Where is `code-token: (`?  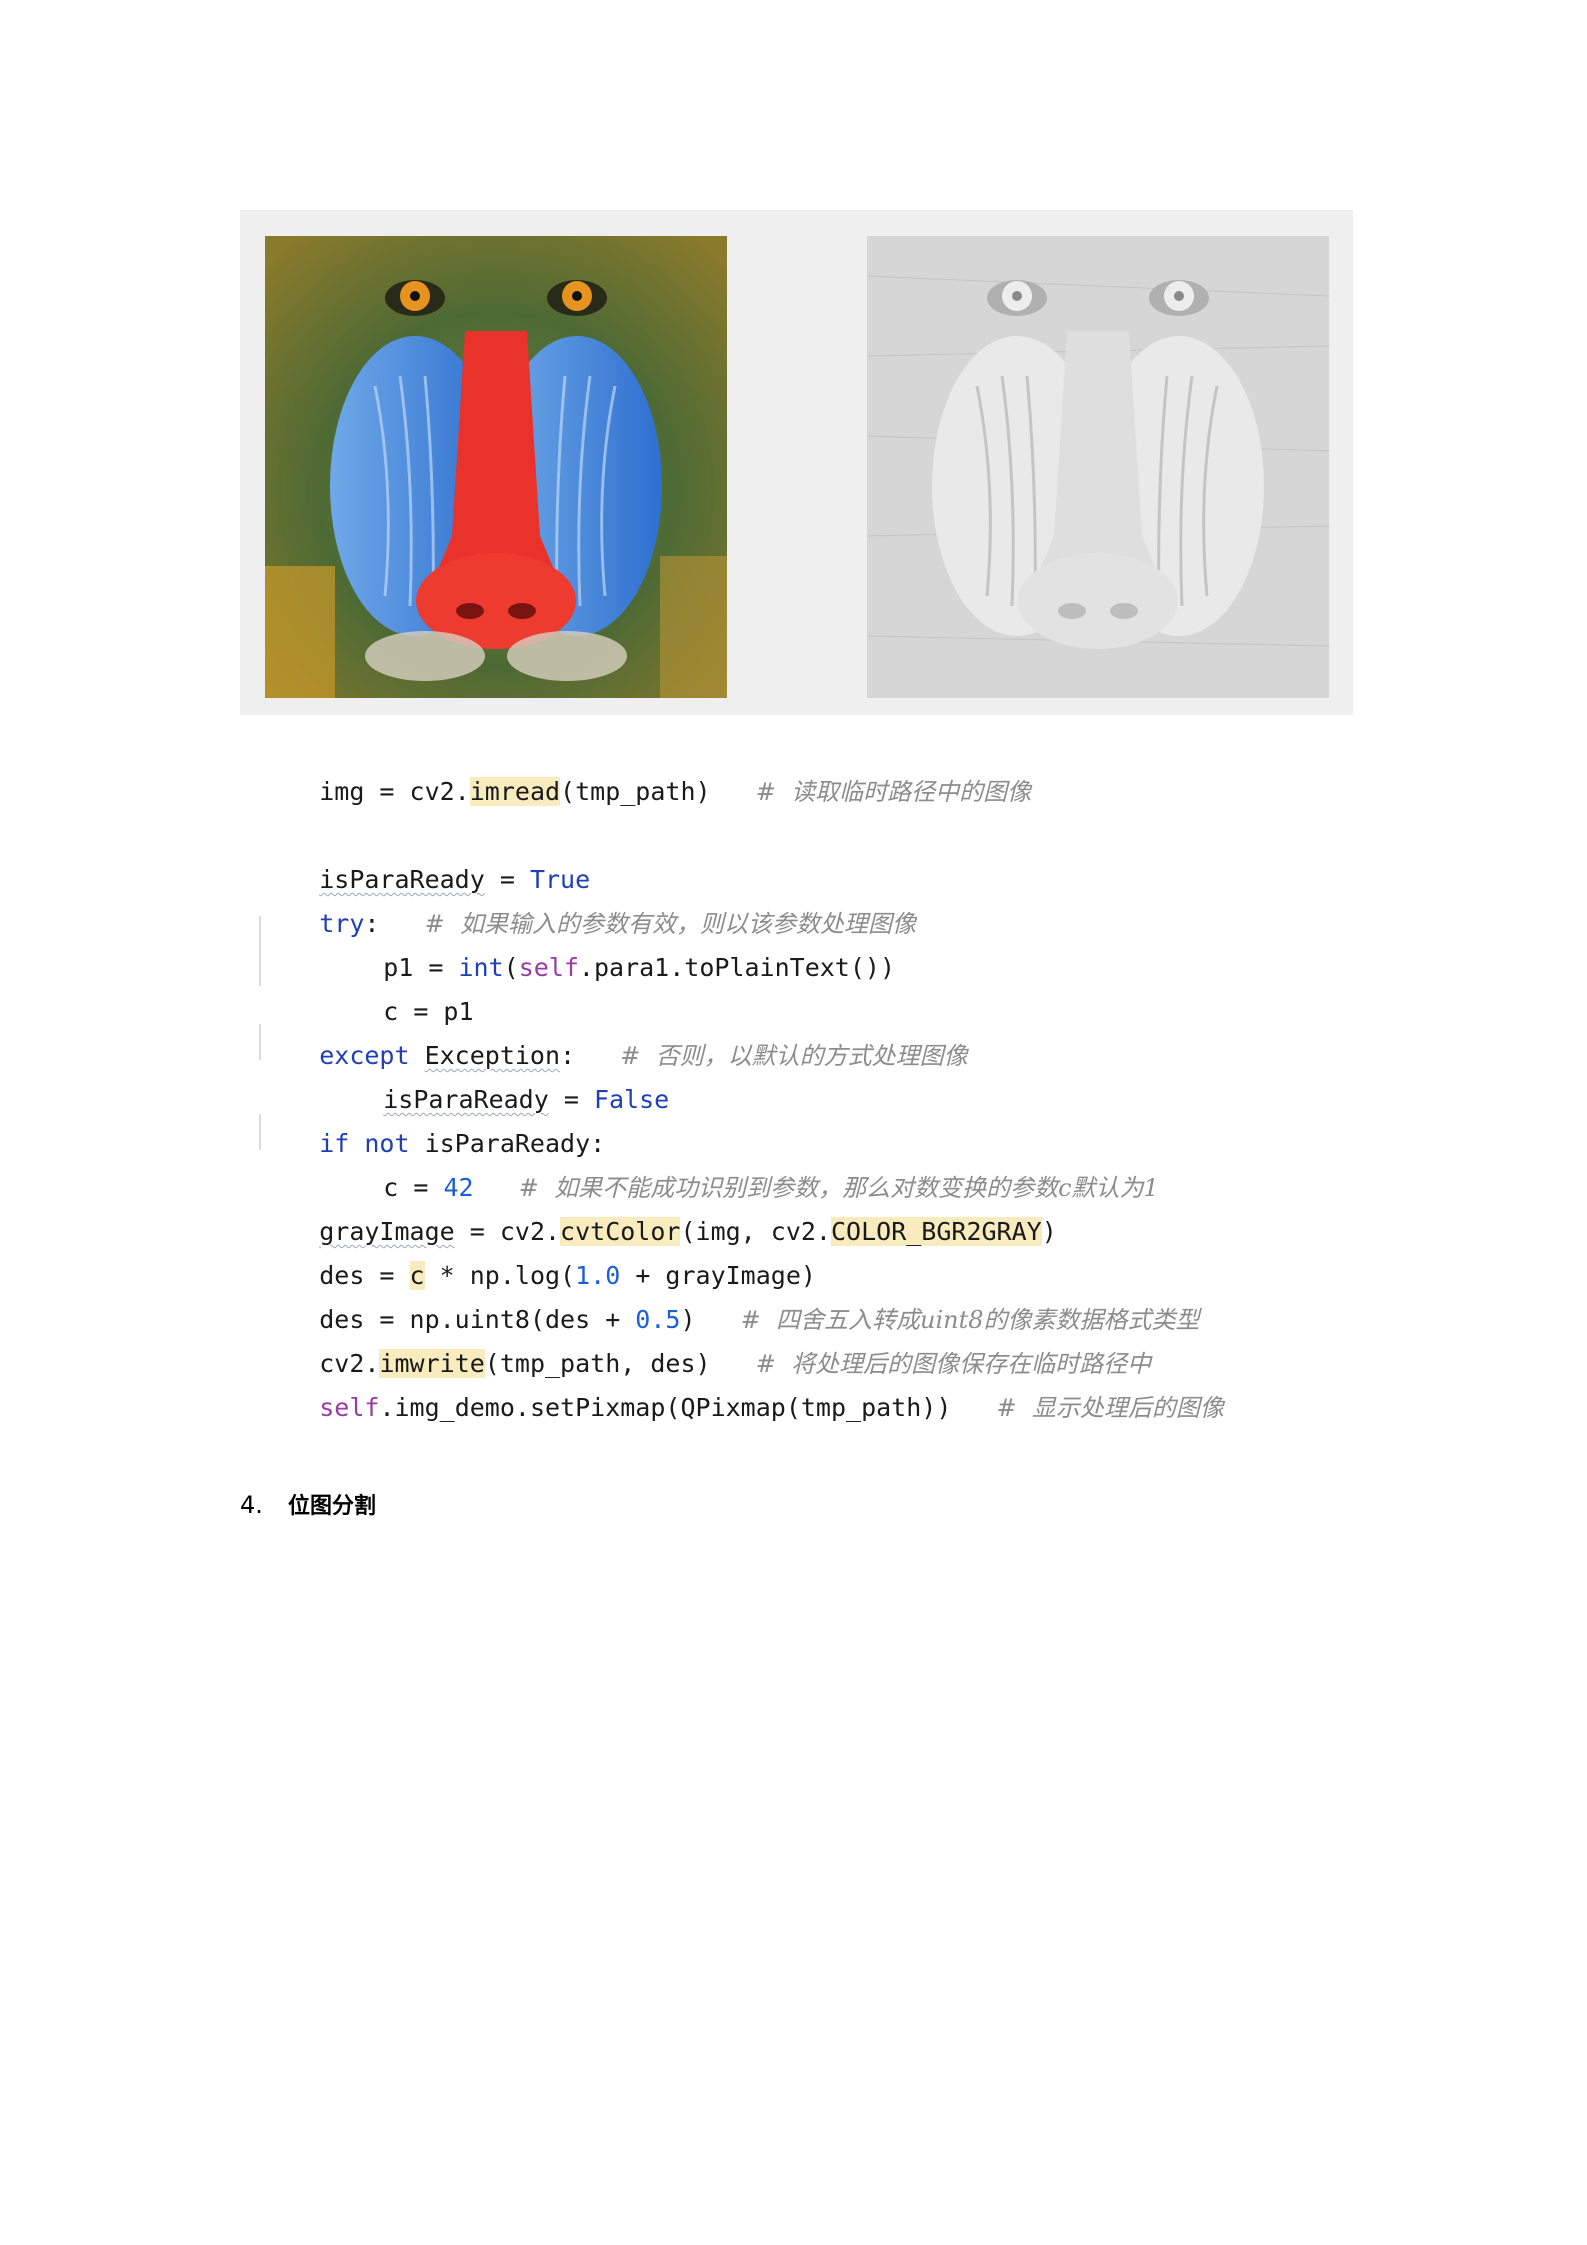 code-token: ( is located at coordinates (511, 967).